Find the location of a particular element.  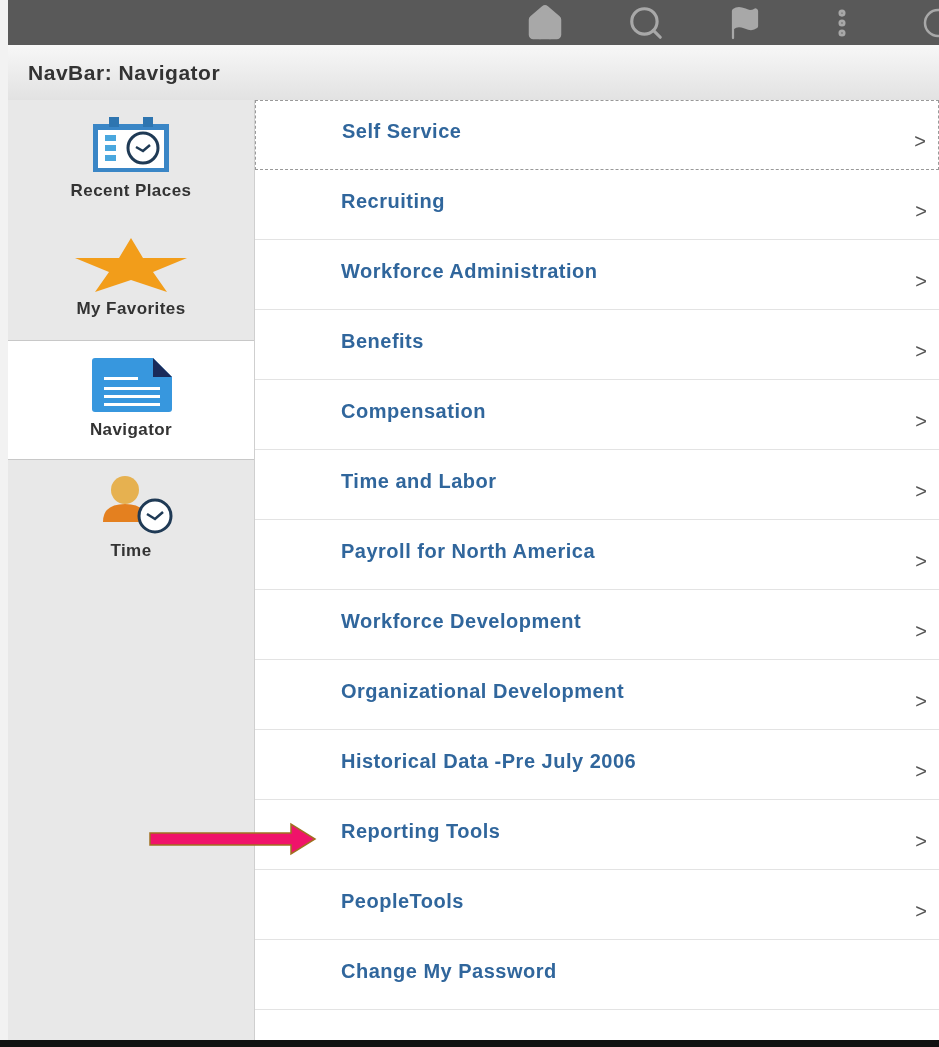

menu-item: Historical Data -Pre July 2006 > is located at coordinates (597, 765).